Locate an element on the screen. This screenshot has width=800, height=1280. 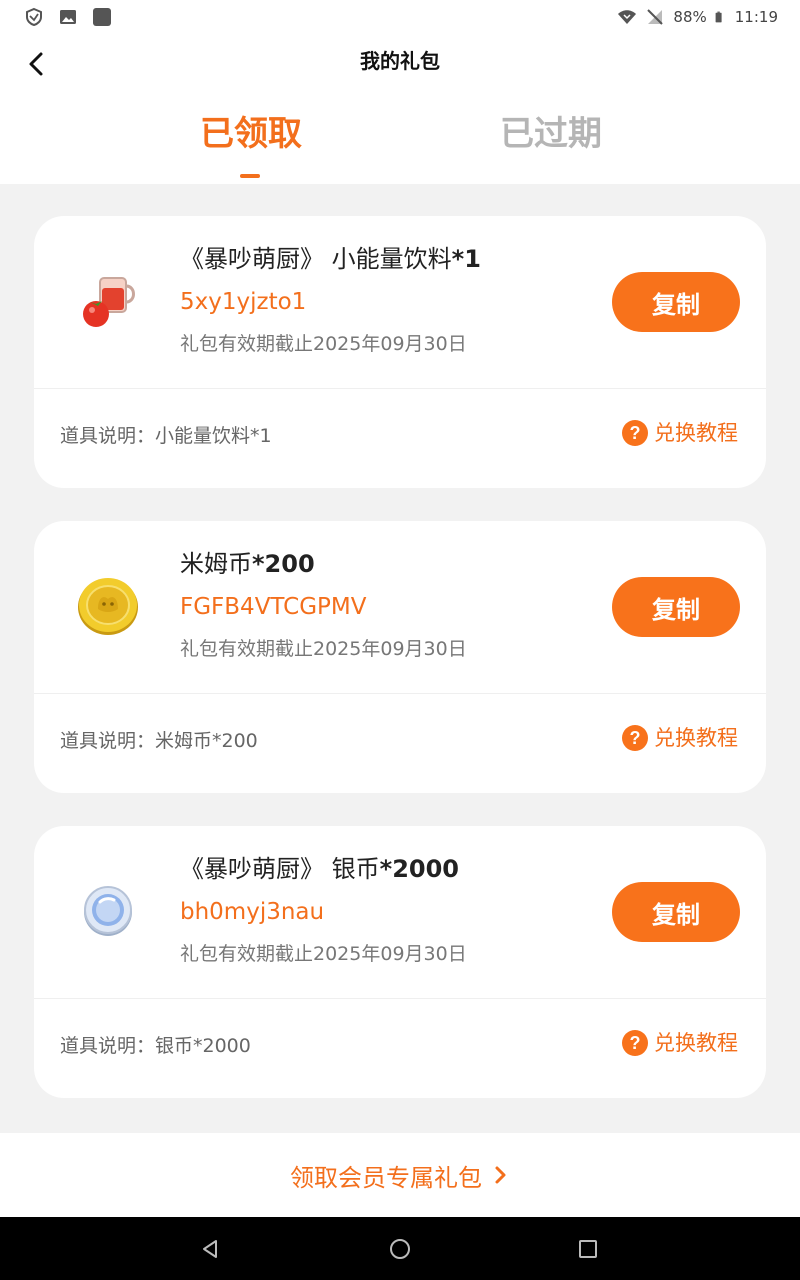
tab-indicator is located at coordinates (250, 176).